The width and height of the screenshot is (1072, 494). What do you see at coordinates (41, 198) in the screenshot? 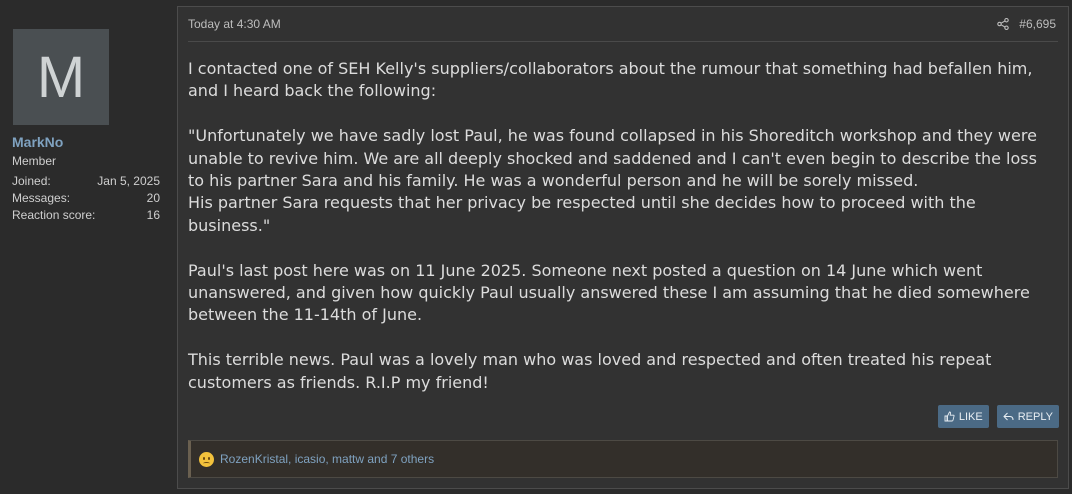
I see `stat-label: Messages:` at bounding box center [41, 198].